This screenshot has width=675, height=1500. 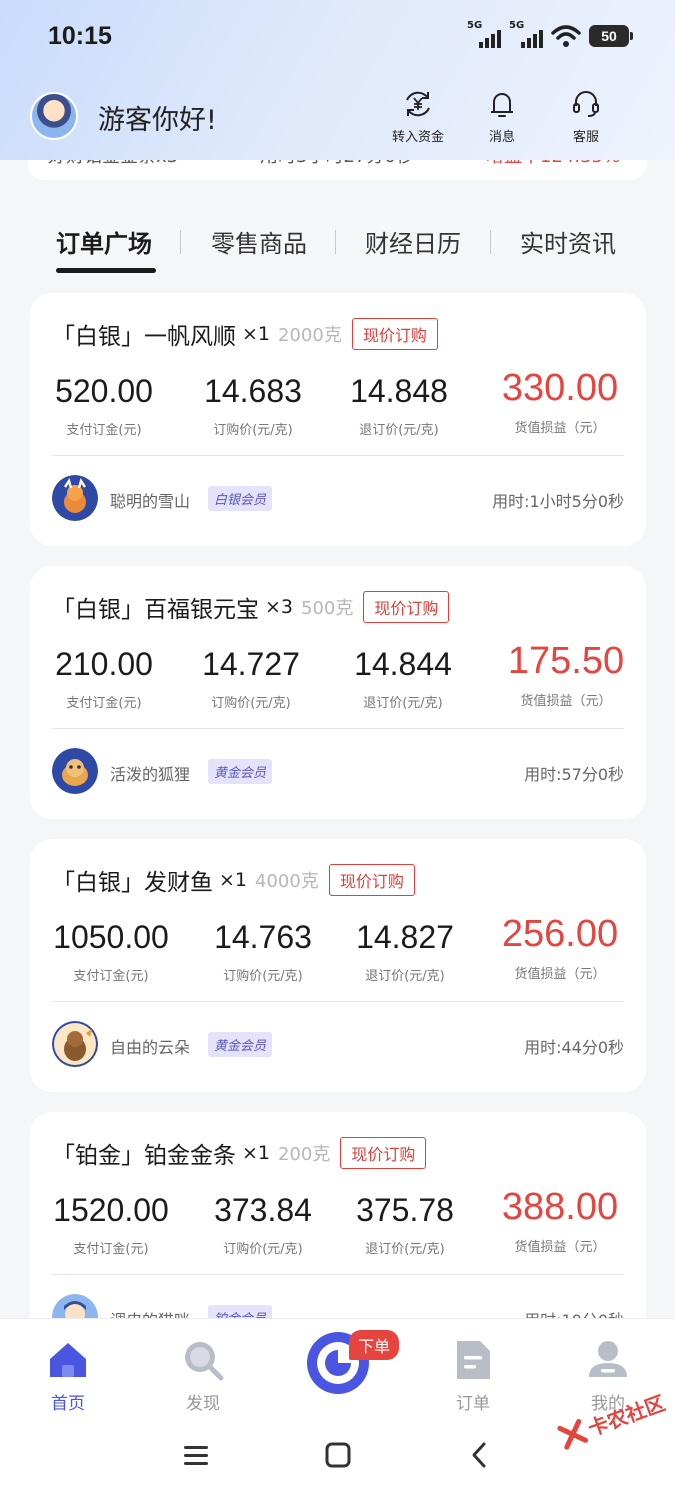 I want to click on header-actions: 转入资金 消息 客服, so click(x=502, y=116).